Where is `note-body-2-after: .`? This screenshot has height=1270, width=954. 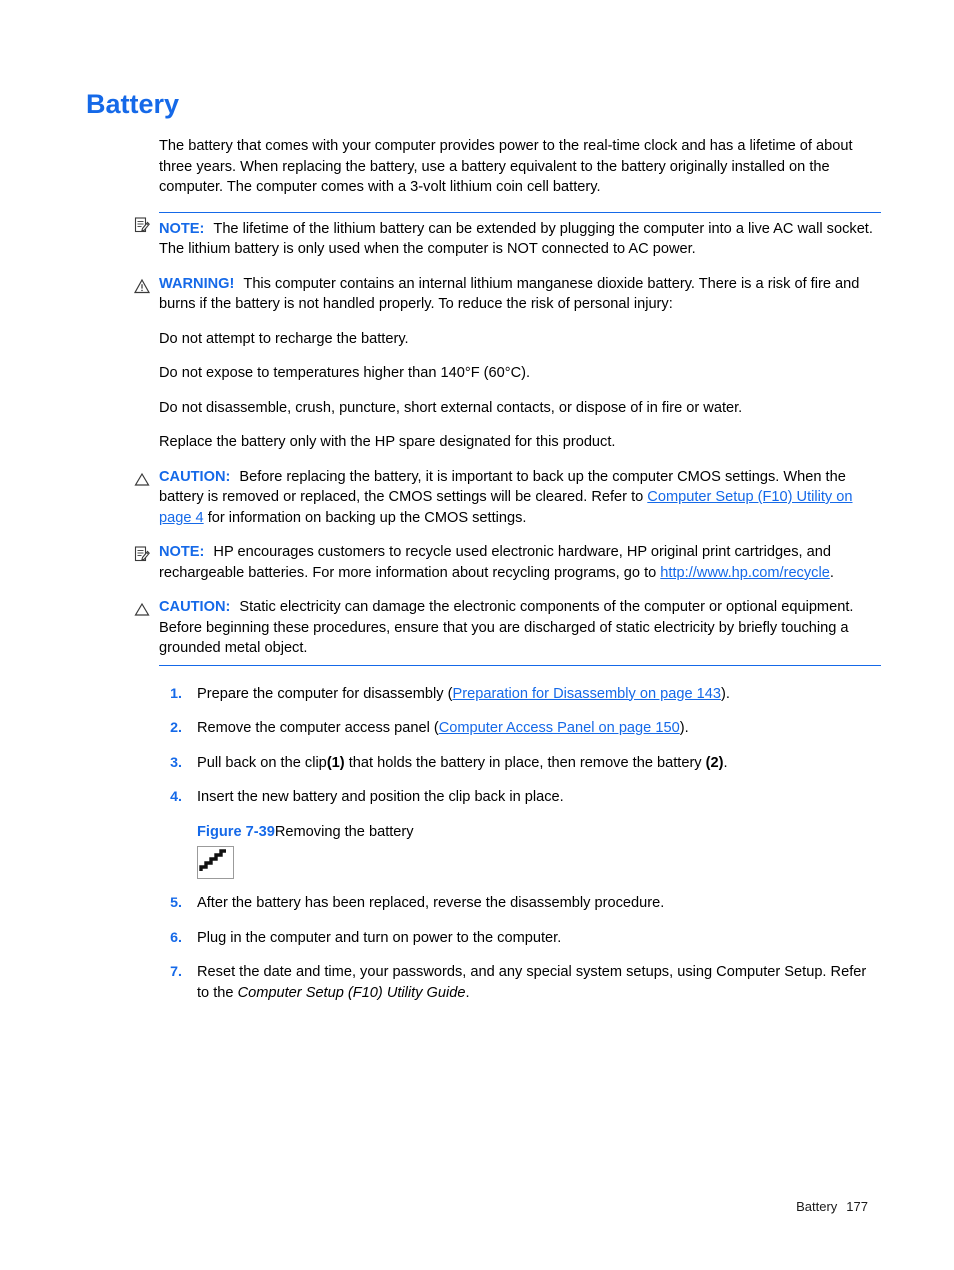 note-body-2-after: . is located at coordinates (831, 572).